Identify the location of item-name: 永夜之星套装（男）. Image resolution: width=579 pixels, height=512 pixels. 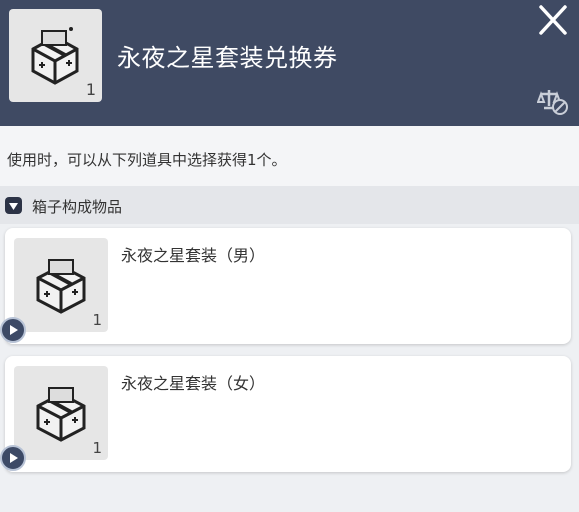
(193, 255).